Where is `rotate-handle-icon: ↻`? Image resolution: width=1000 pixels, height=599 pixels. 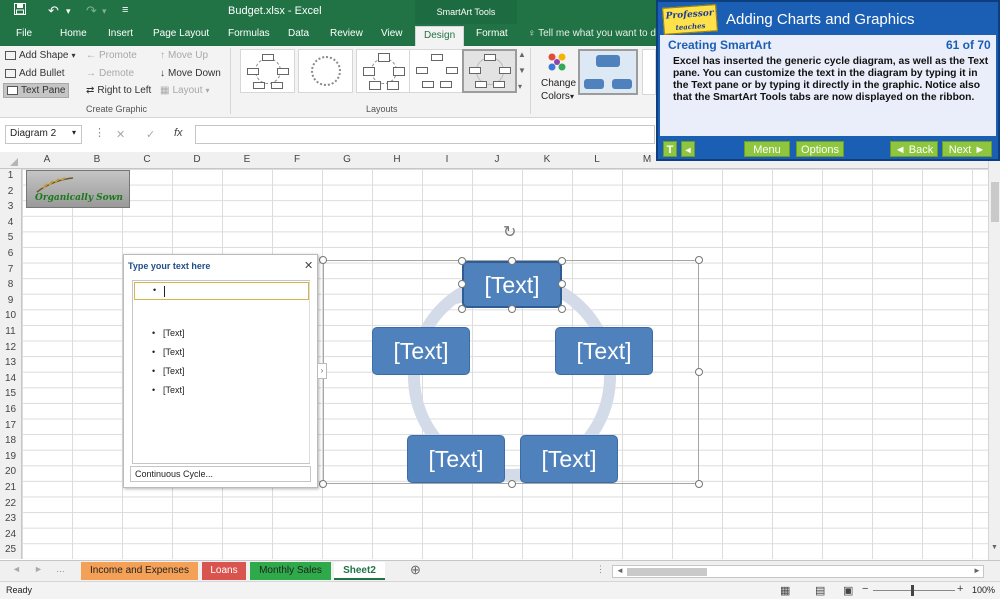 rotate-handle-icon: ↻ is located at coordinates (509, 232).